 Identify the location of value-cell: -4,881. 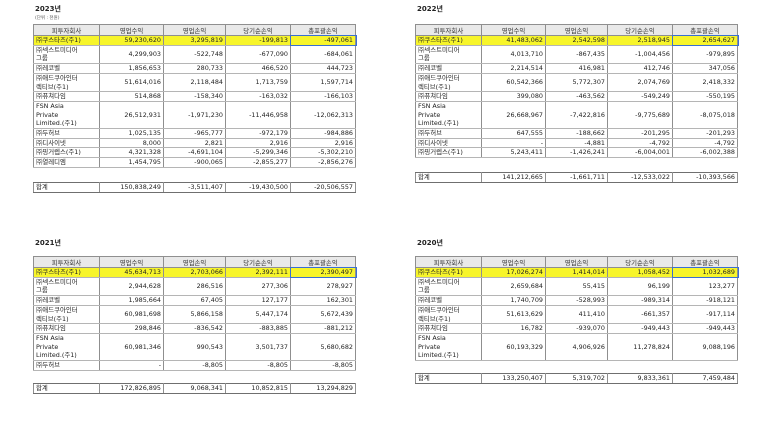
(576, 143).